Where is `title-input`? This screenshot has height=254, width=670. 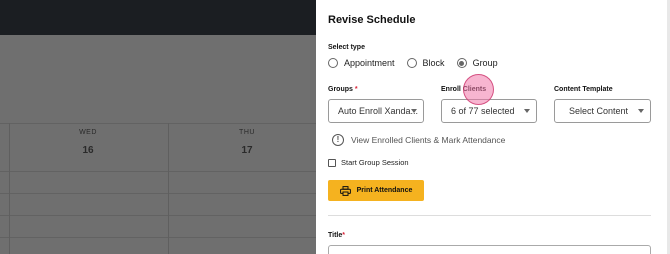 title-input is located at coordinates (489, 249).